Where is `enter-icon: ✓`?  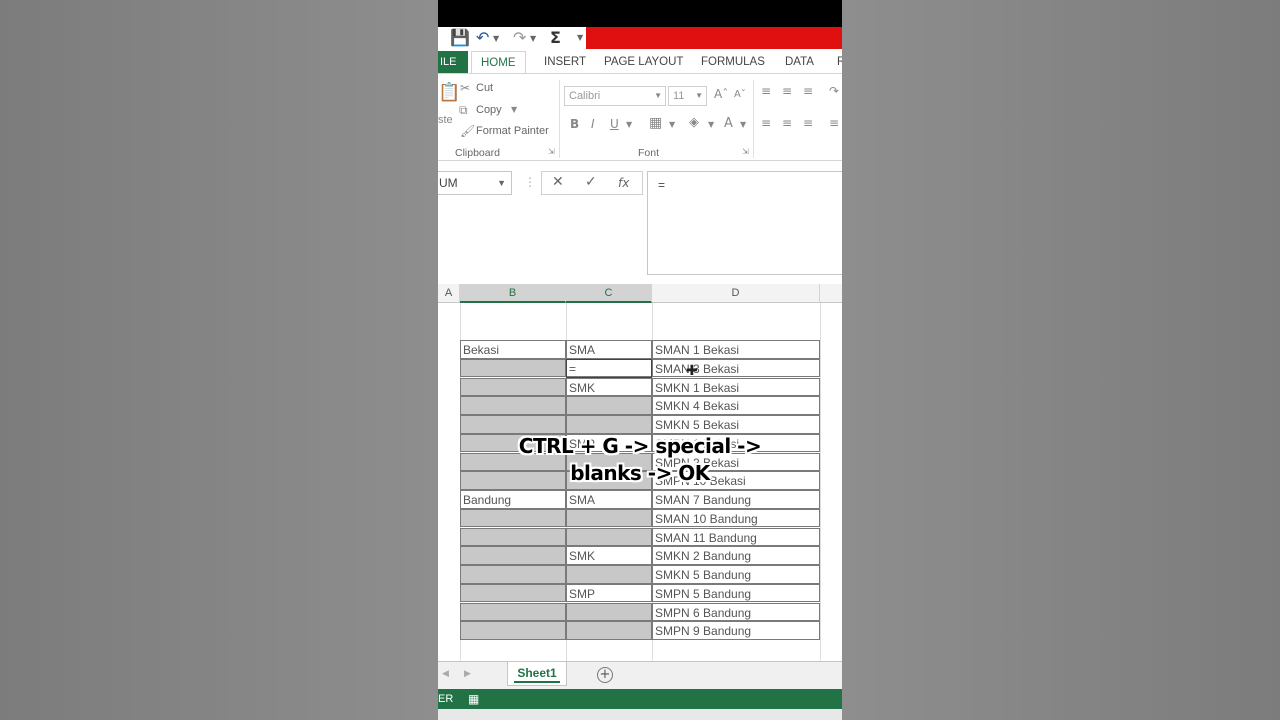
enter-icon: ✓ is located at coordinates (591, 182).